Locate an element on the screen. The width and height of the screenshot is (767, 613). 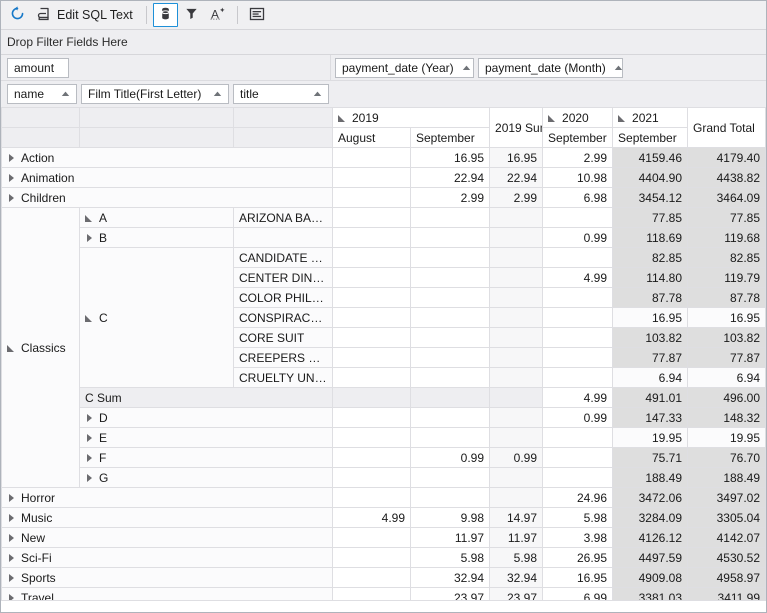
row-header-classics-d: D is located at coordinates (206, 417).